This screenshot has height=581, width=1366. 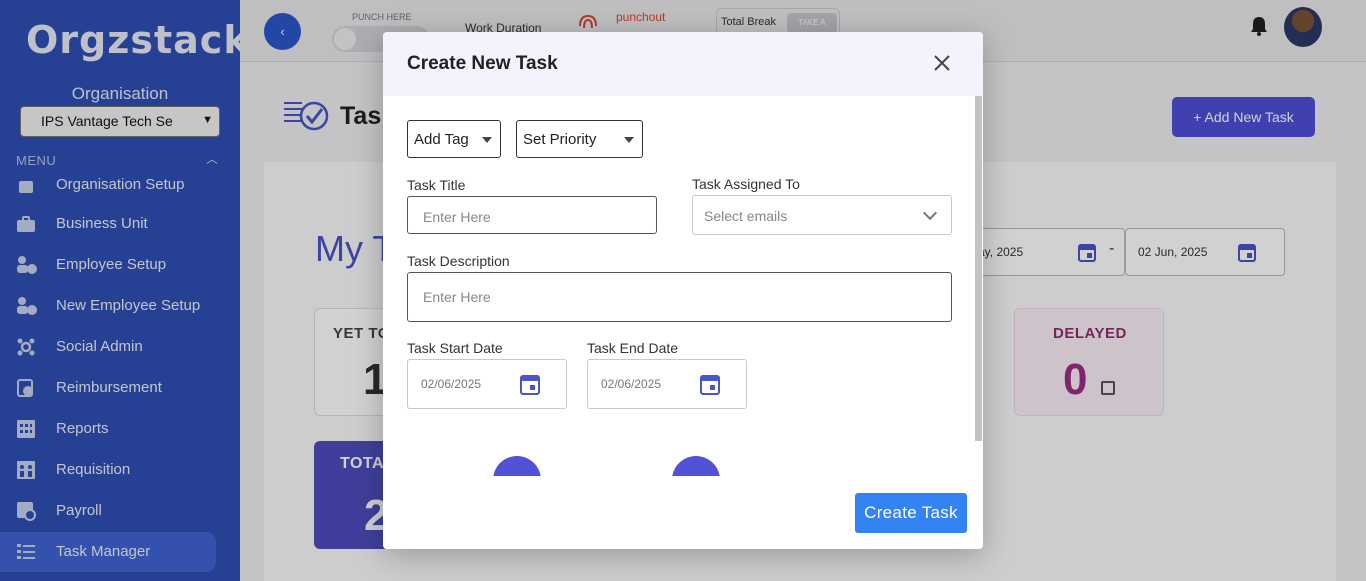 What do you see at coordinates (451, 384) in the screenshot?
I see `task-start-date-value: 02/06/2025` at bounding box center [451, 384].